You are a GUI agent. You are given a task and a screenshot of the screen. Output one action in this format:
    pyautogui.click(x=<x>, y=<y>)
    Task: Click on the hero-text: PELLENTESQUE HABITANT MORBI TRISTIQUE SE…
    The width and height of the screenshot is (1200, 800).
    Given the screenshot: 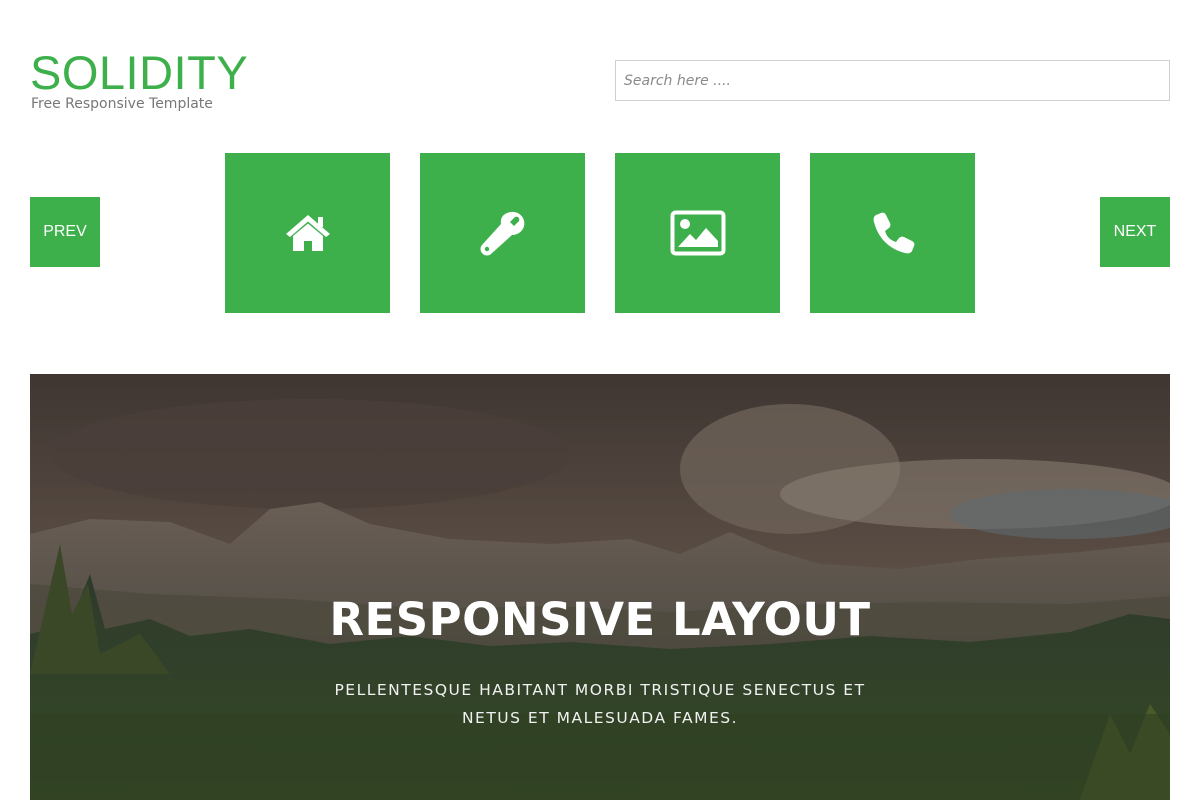 What is the action you would take?
    pyautogui.click(x=600, y=704)
    